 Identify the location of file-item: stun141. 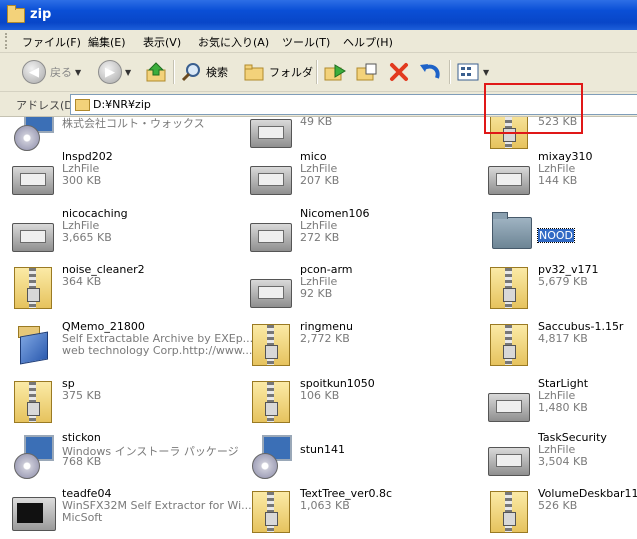
(358, 457).